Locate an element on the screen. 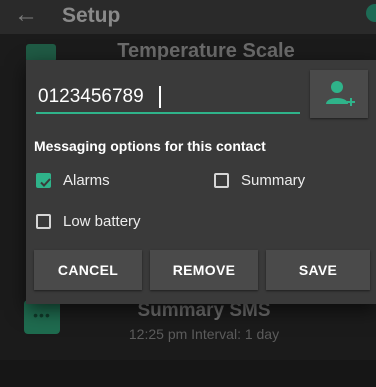  messaging-options-label: Messaging options for this contact is located at coordinates (150, 146).